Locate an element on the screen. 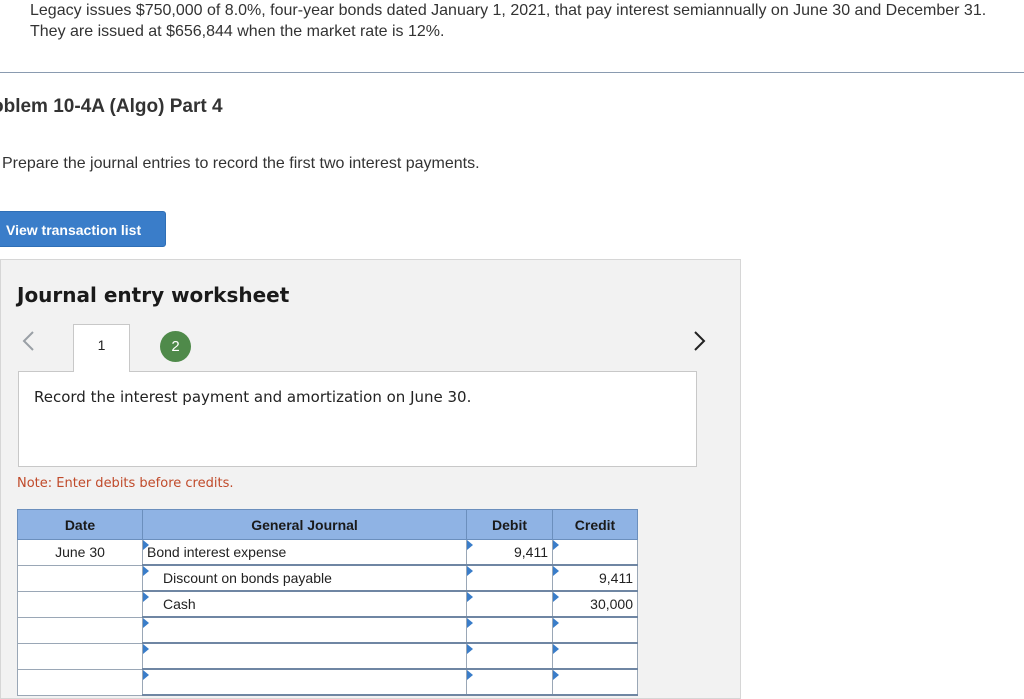 The width and height of the screenshot is (1024, 699). general-journal-header: General Journal is located at coordinates (304, 524).